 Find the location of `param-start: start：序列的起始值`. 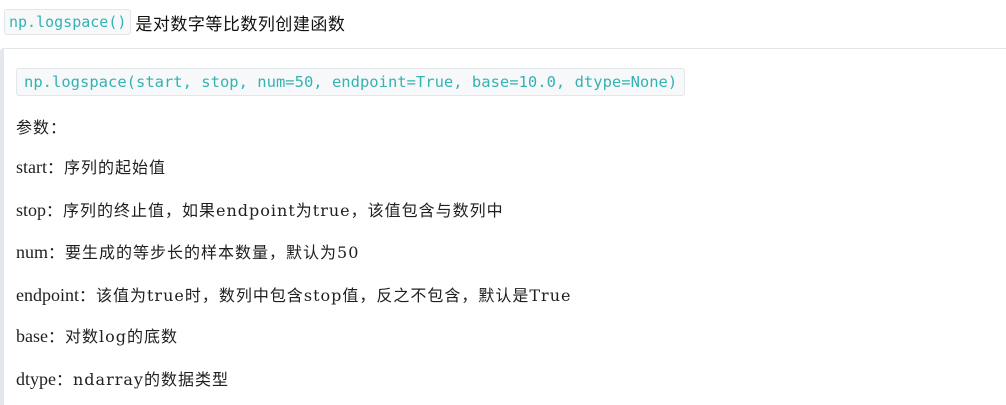

param-start: start：序列的起始值 is located at coordinates (91, 167).